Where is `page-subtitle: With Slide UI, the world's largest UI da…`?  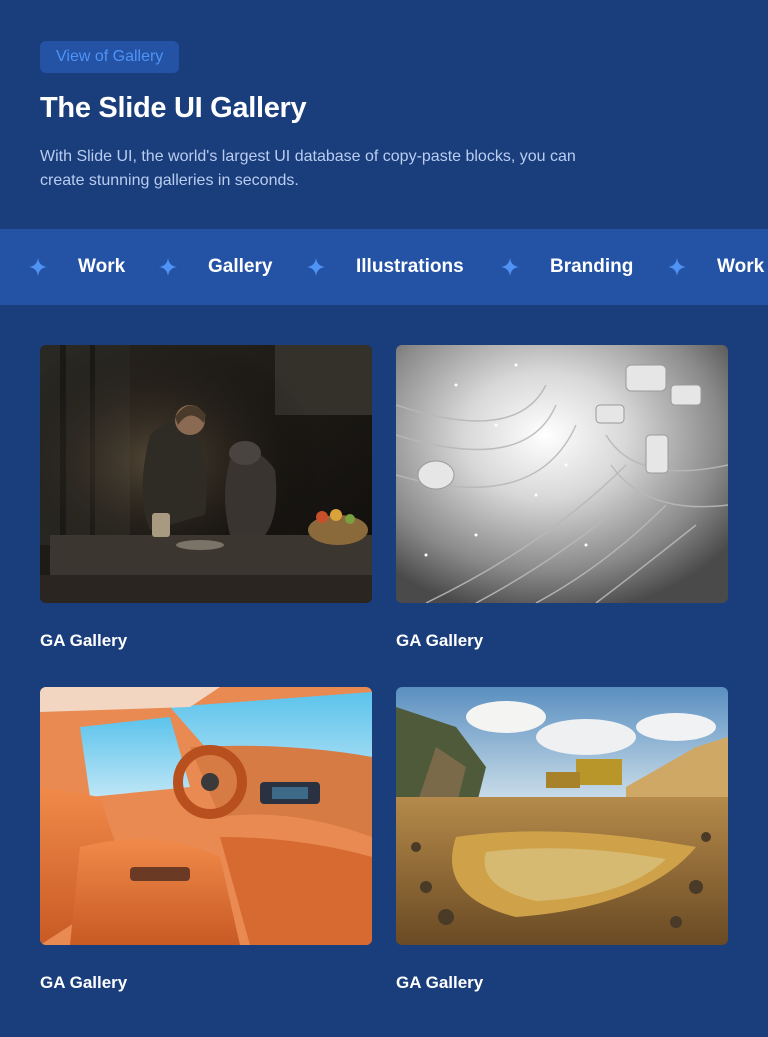
page-subtitle: With Slide UI, the world's largest UI da… is located at coordinates (308, 168).